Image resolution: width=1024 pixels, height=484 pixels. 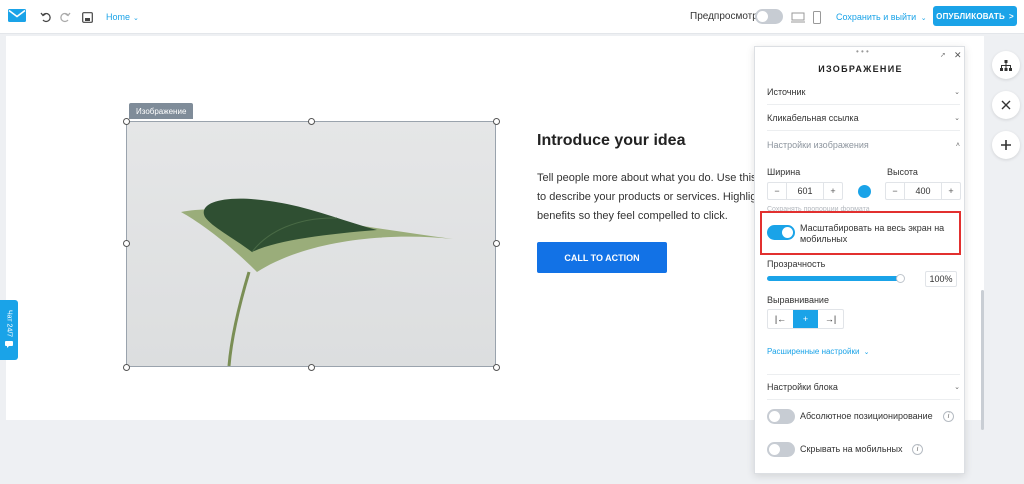 I want to click on section-image-settings: Настройки изображения ˄, so click(x=863, y=145).